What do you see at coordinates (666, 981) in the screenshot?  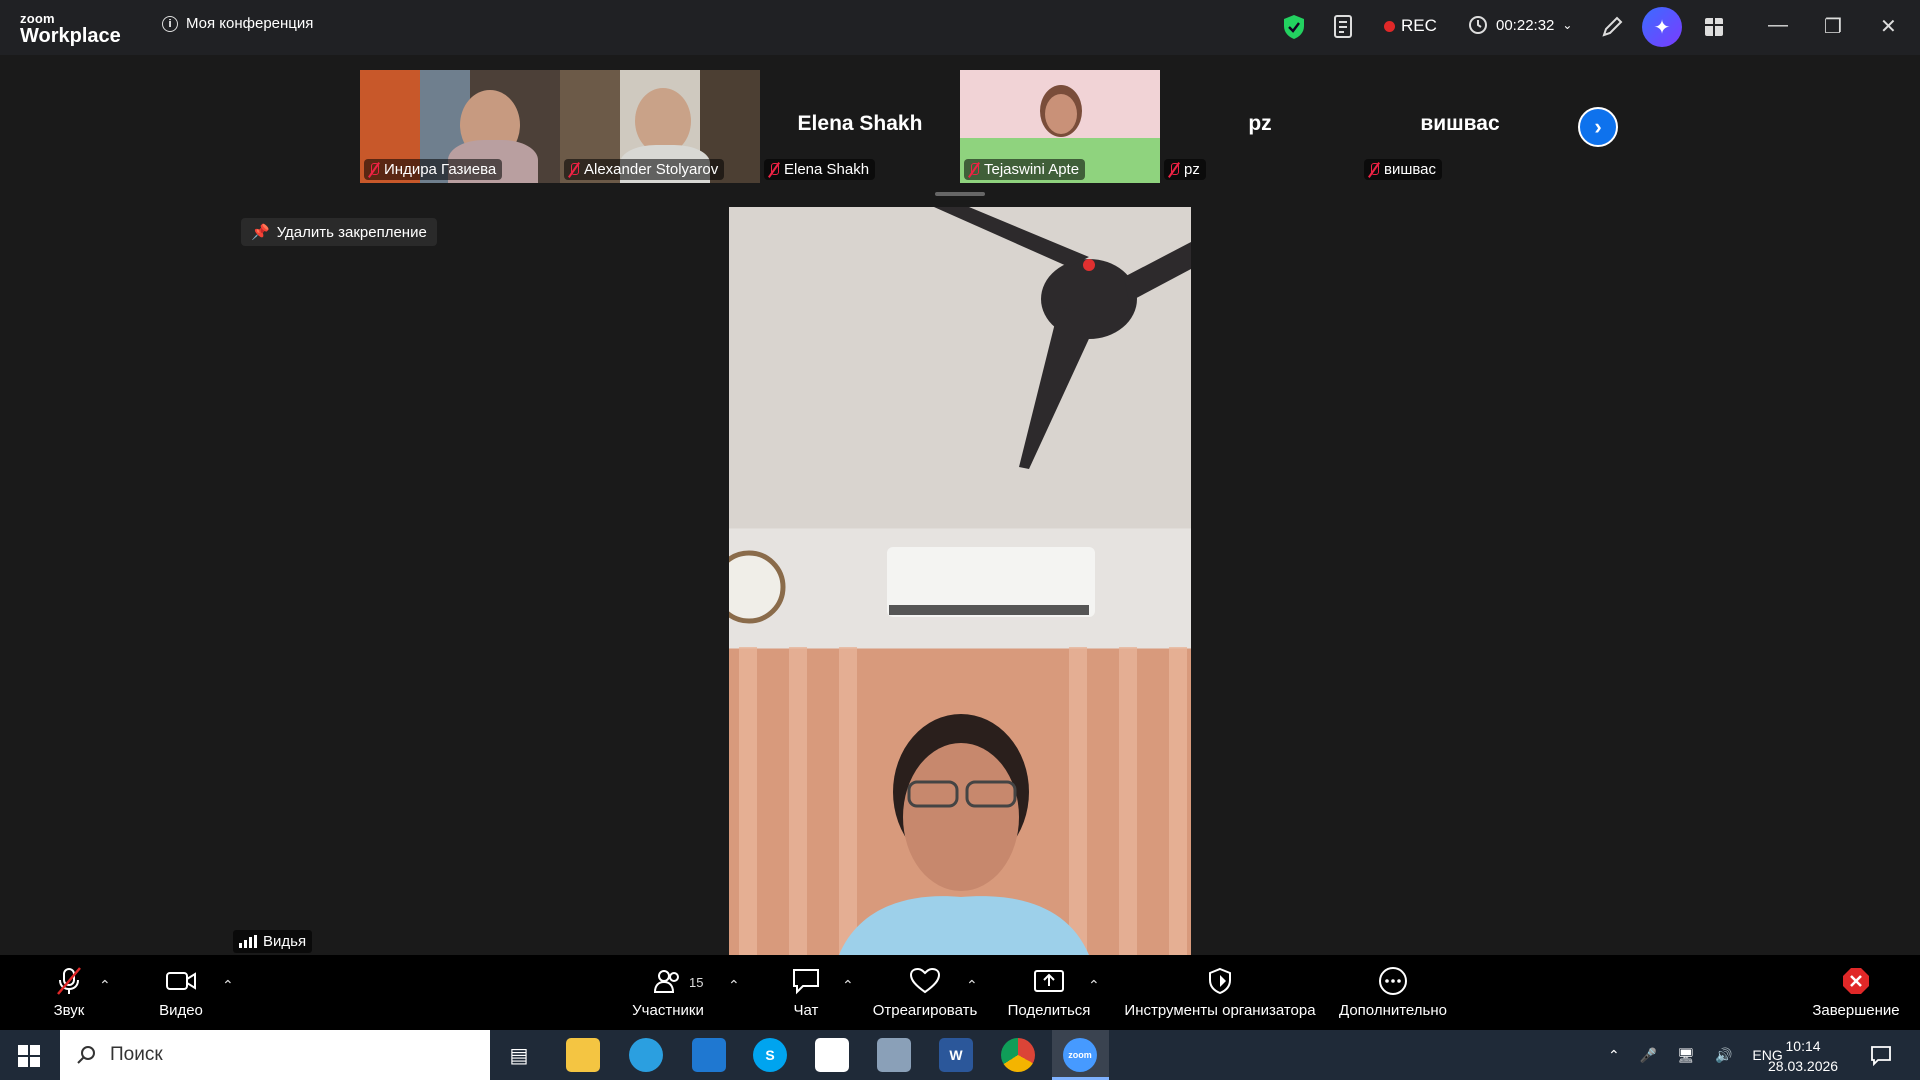 I see `participants-icon` at bounding box center [666, 981].